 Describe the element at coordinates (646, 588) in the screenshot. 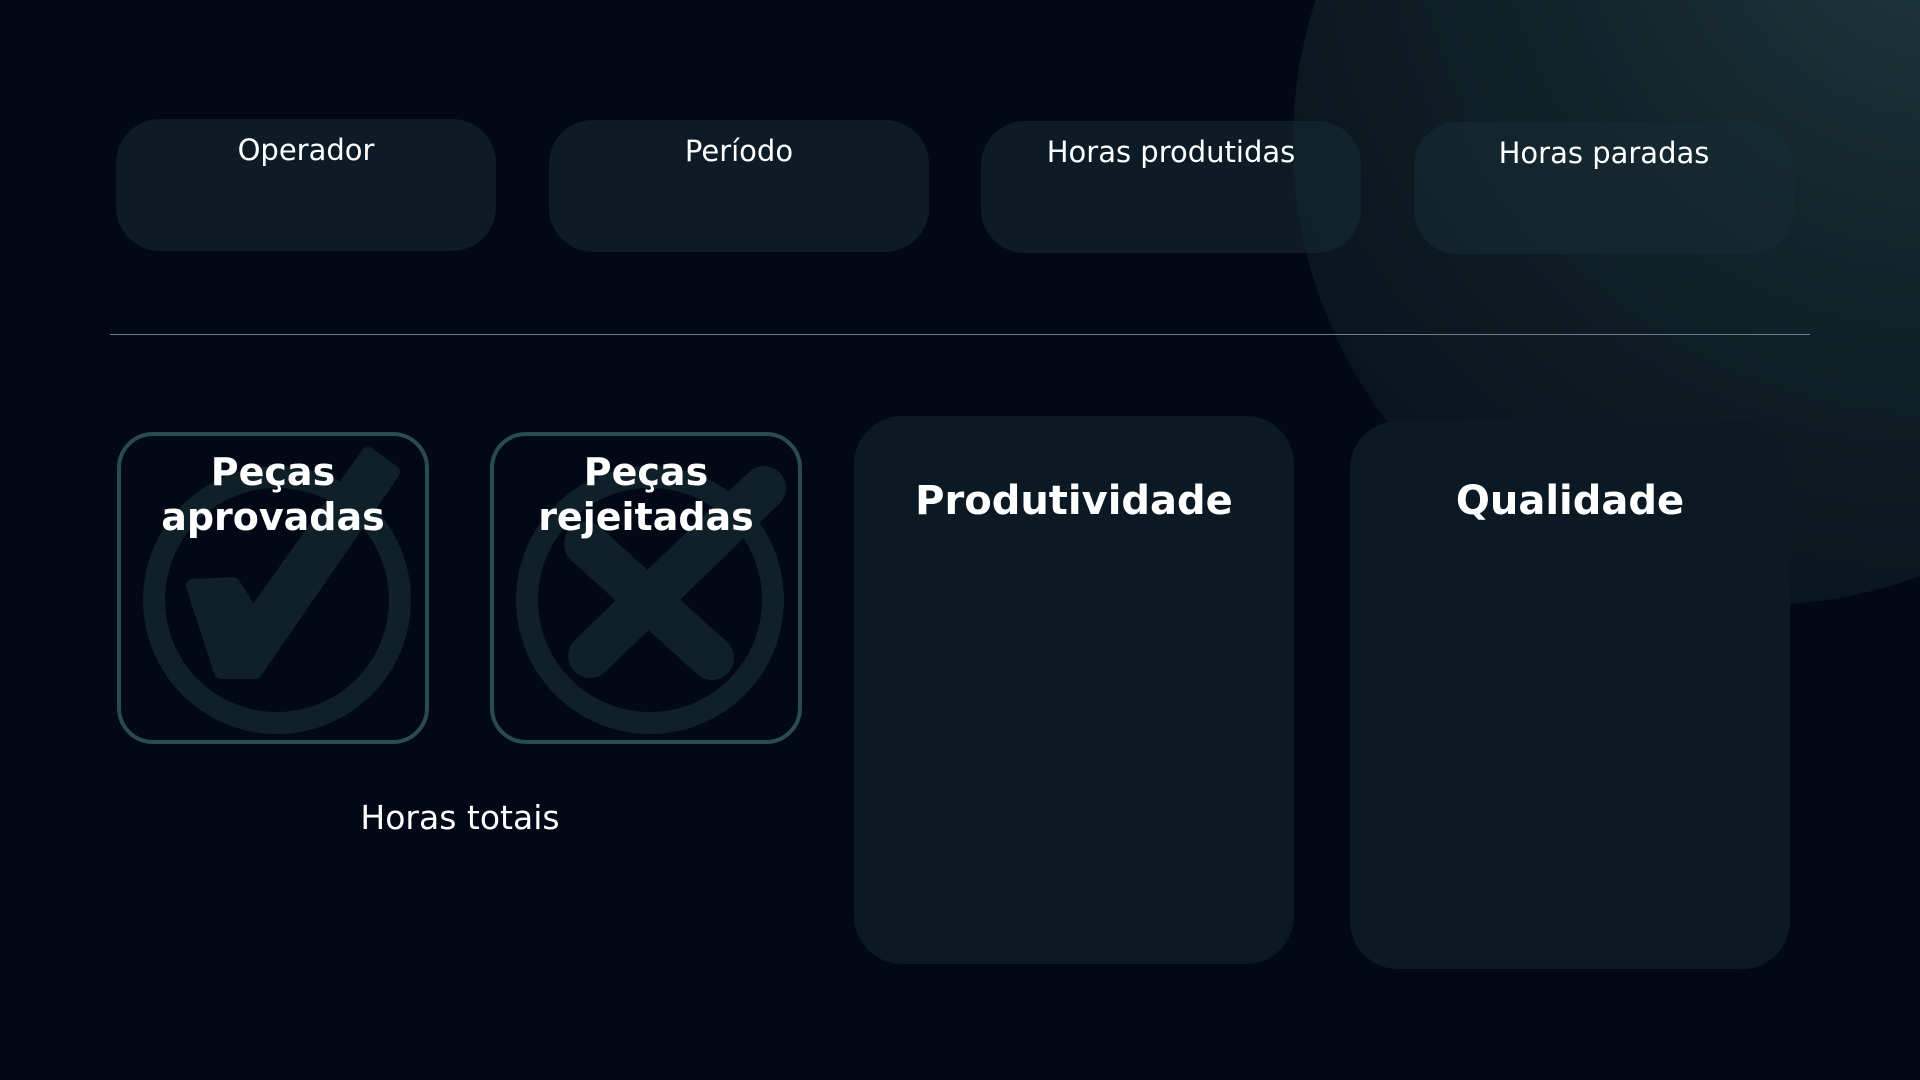

I see `card-pecas-rejeitadas: Peças rejeitadas` at that location.